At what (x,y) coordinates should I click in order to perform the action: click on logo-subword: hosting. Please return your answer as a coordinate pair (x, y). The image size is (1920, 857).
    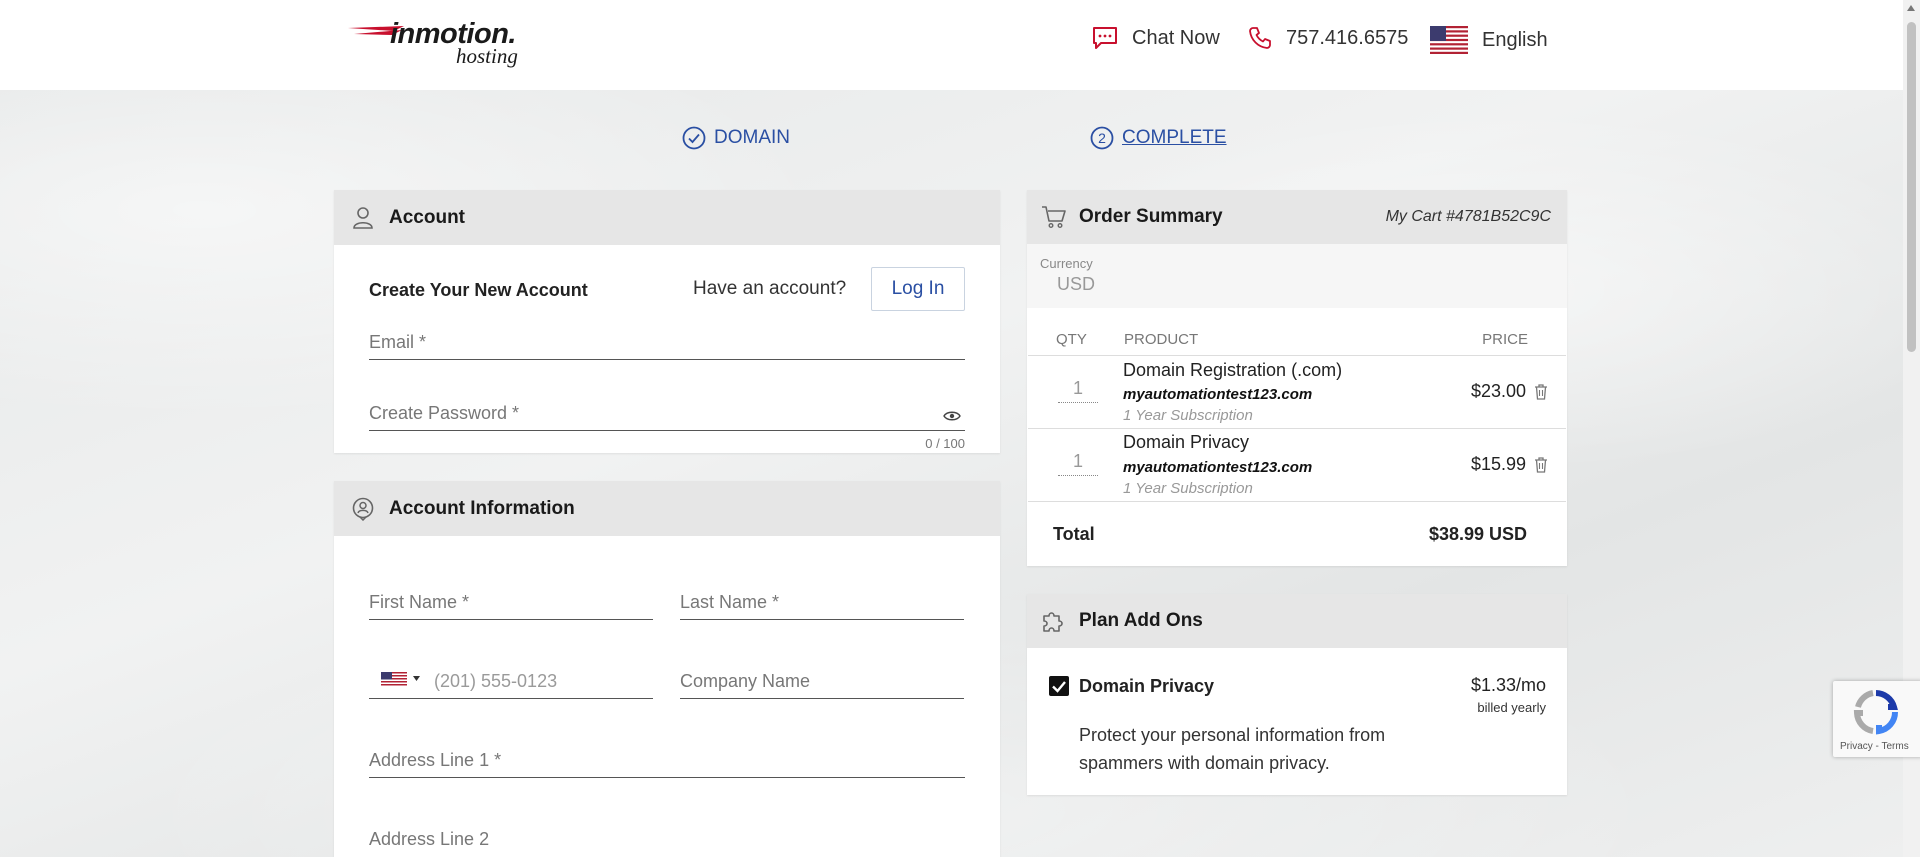
    Looking at the image, I should click on (487, 56).